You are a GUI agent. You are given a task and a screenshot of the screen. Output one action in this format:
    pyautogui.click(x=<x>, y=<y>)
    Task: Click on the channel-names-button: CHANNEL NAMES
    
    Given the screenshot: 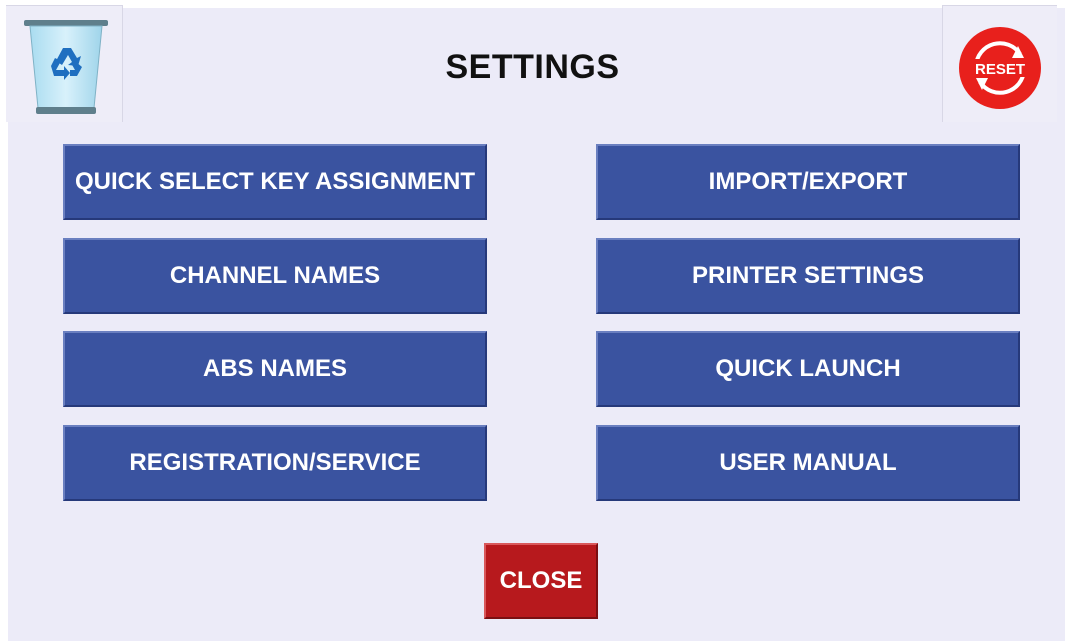 What is the action you would take?
    pyautogui.click(x=275, y=276)
    